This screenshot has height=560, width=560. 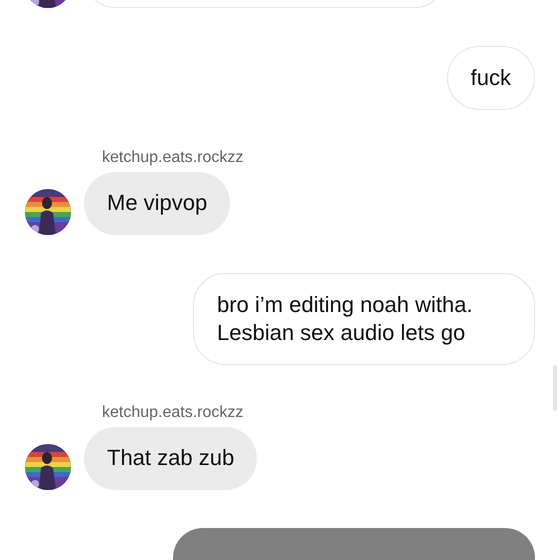 I want to click on message-bubble: fuck, so click(x=490, y=78).